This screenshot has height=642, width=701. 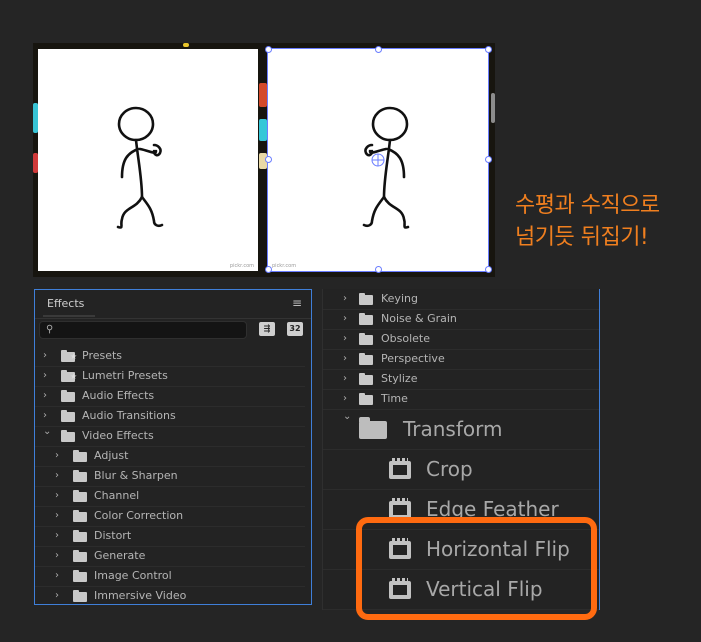 I want to click on neon-light, so click(x=493, y=108).